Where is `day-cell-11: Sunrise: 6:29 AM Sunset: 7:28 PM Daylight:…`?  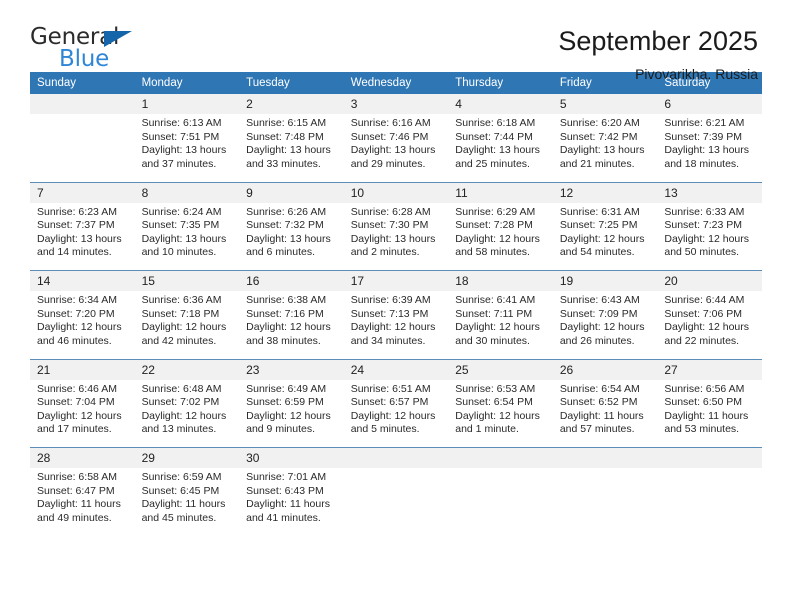
day-cell-11: Sunrise: 6:29 AM Sunset: 7:28 PM Daylight:… is located at coordinates (500, 236).